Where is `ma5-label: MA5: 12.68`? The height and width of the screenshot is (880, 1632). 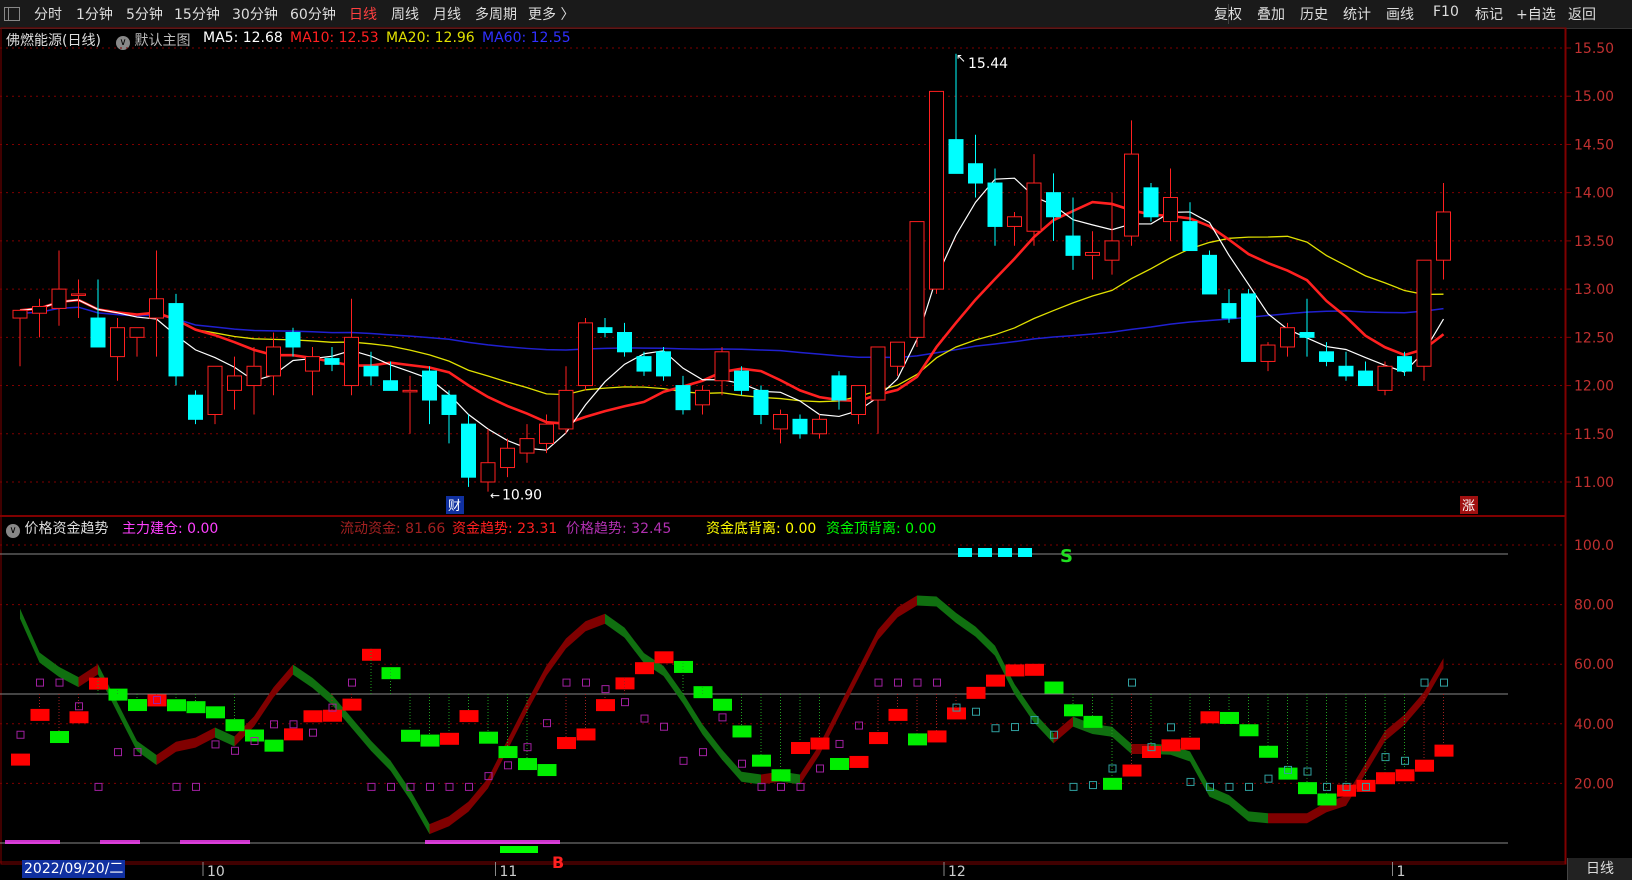
ma5-label: MA5: 12.68 is located at coordinates (243, 38).